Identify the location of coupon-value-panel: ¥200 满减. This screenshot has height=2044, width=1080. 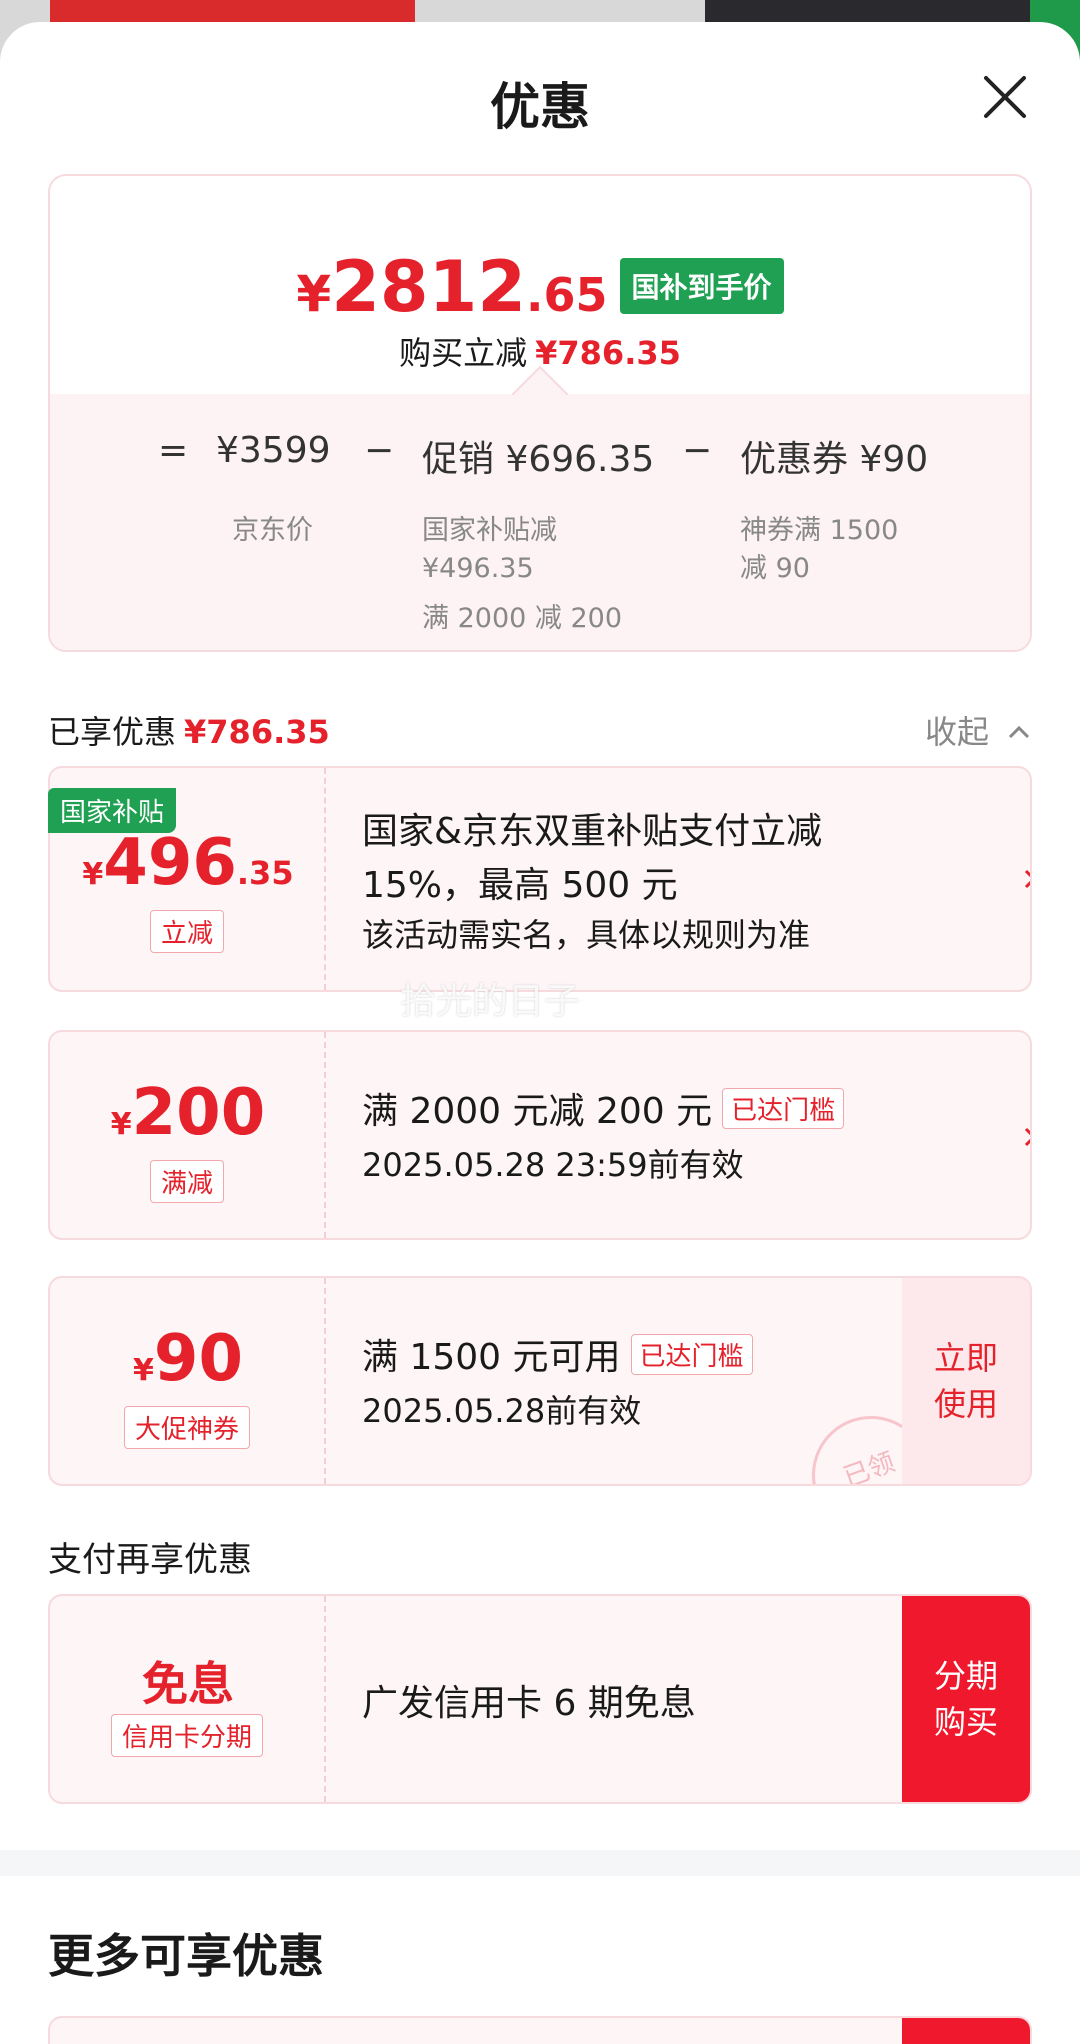
(188, 1135).